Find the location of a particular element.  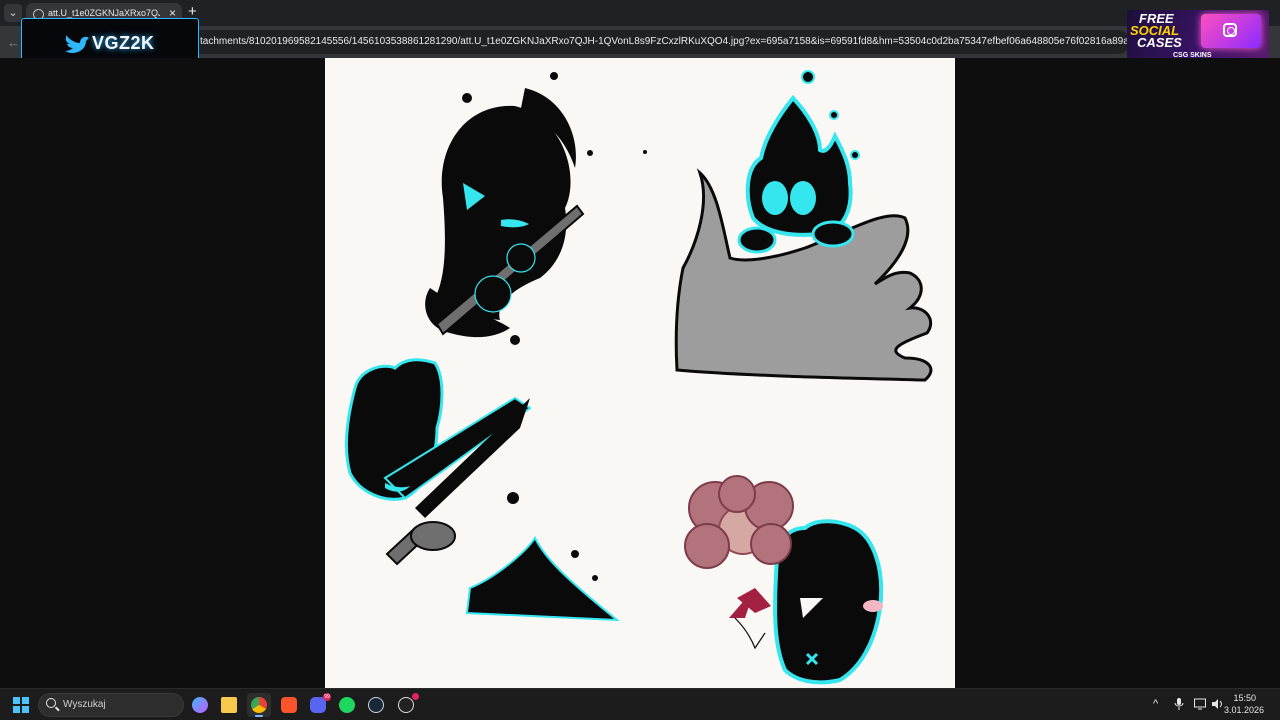

taskbar-chrome is located at coordinates (259, 705).